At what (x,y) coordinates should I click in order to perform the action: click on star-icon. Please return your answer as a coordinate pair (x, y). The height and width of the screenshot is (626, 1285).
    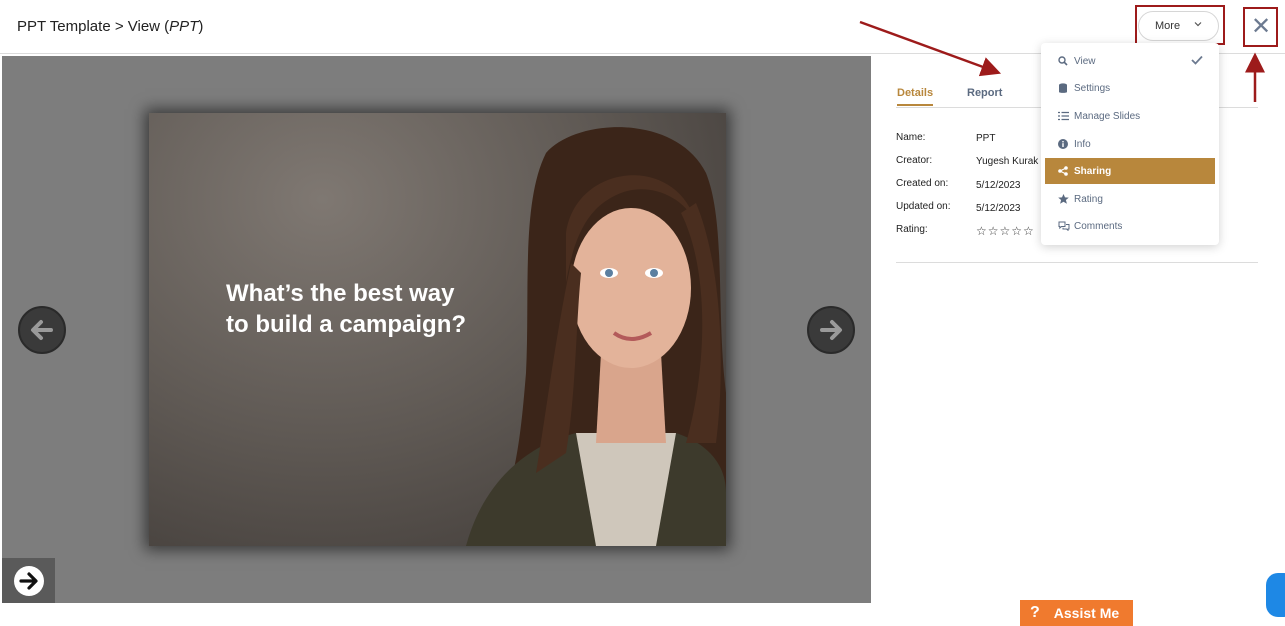
    Looking at the image, I should click on (1066, 199).